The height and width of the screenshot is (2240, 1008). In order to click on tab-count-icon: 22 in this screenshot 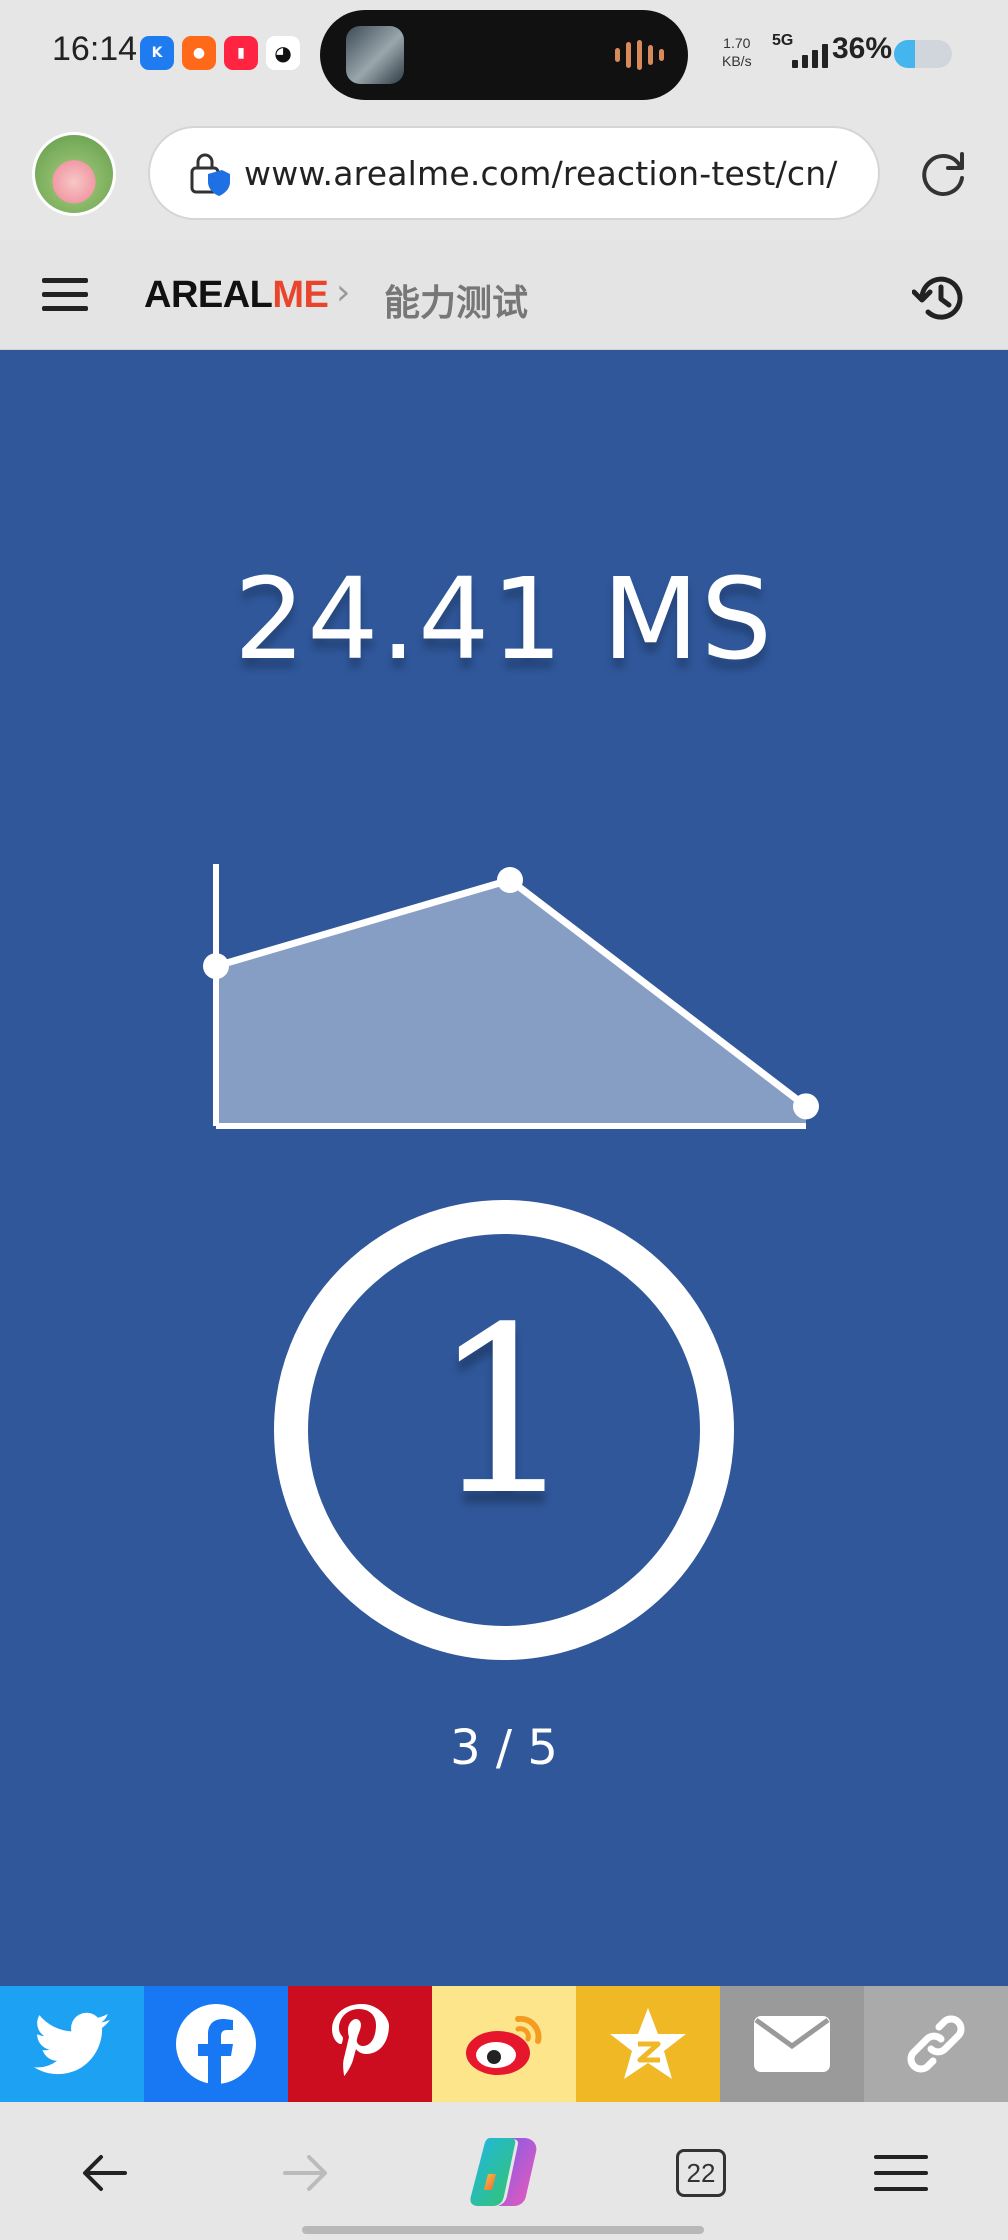, I will do `click(701, 2173)`.